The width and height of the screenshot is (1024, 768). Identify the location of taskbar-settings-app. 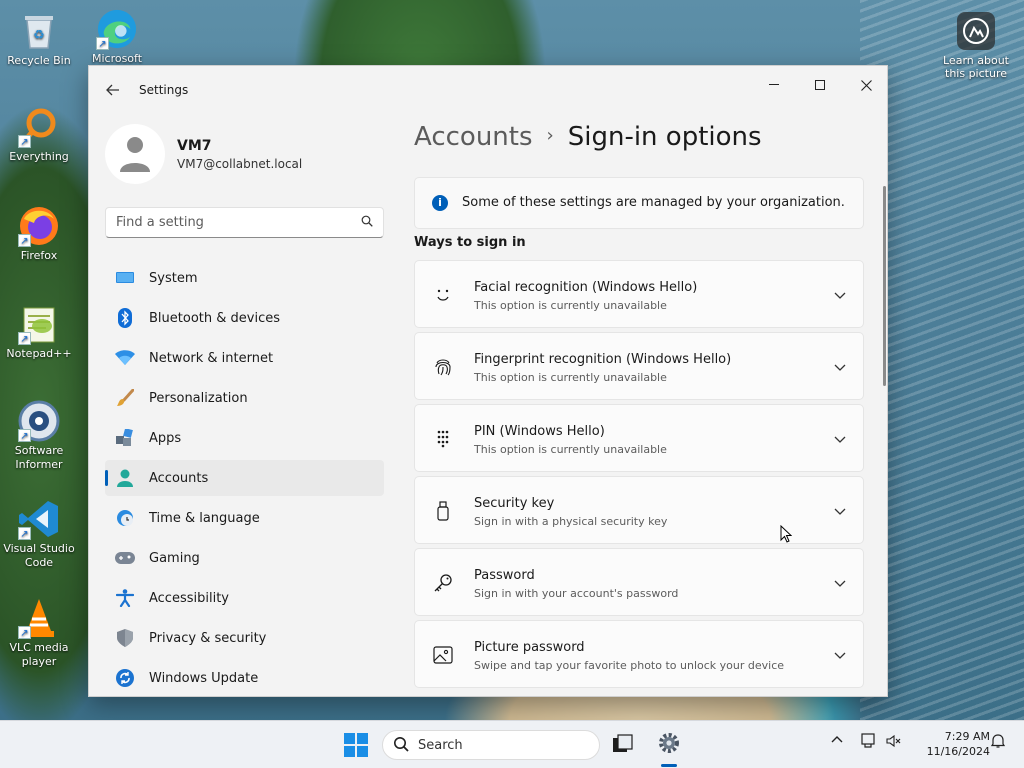
(669, 745).